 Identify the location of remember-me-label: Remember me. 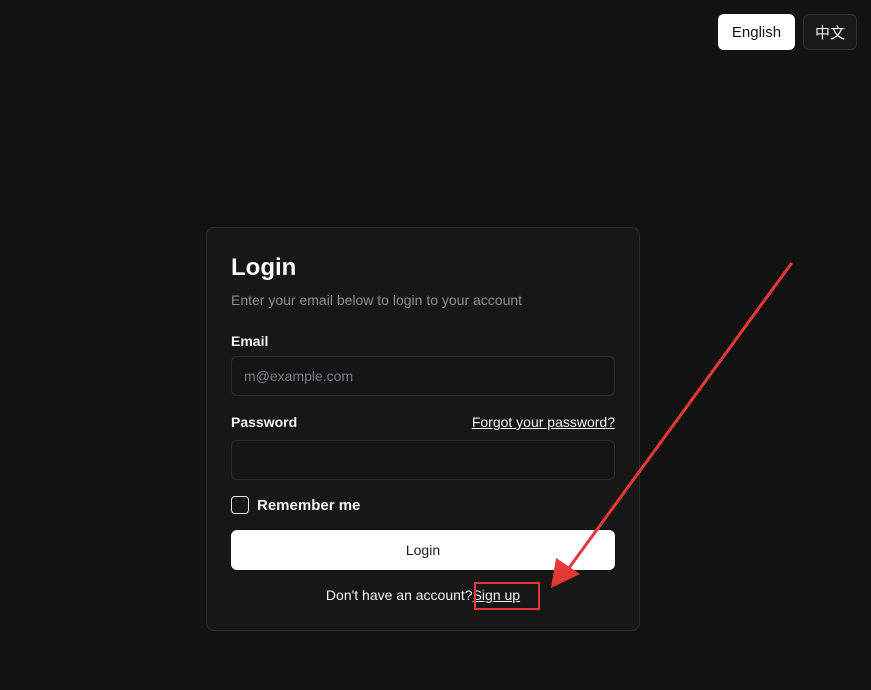
(308, 505).